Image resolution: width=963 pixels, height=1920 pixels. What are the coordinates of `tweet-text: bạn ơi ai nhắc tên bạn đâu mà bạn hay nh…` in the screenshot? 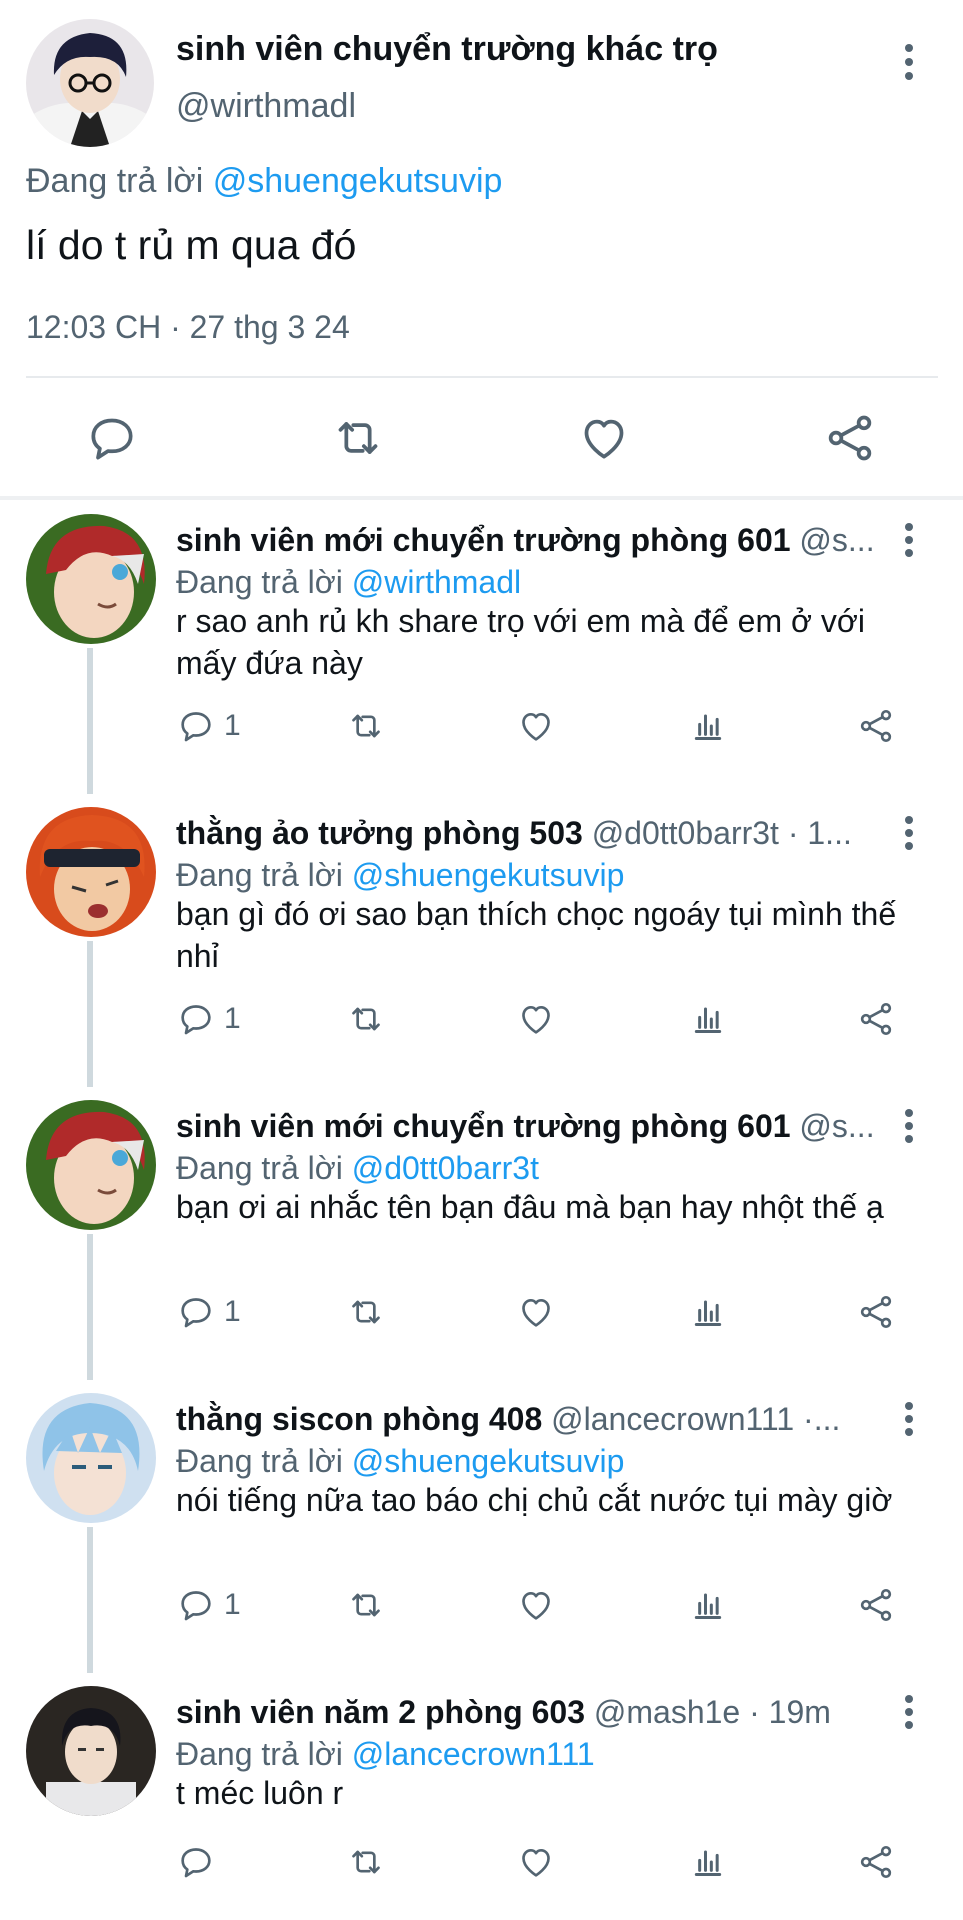 It's located at (530, 1207).